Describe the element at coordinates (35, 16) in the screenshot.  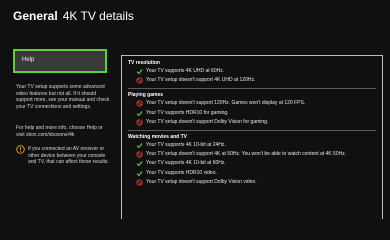
I see `section-title: General` at that location.